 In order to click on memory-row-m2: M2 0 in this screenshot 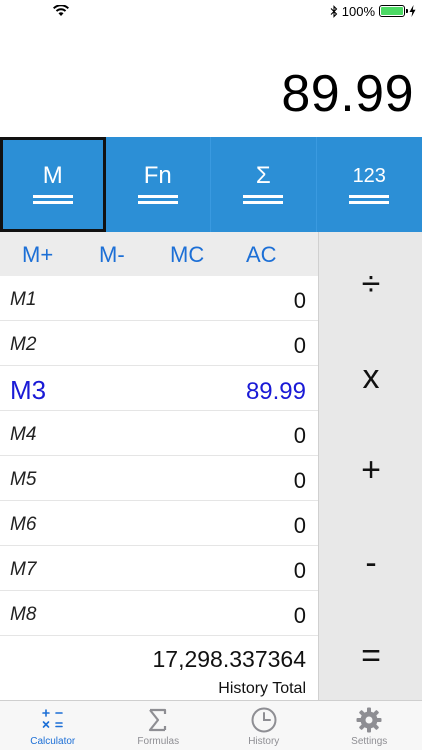, I will do `click(159, 343)`.